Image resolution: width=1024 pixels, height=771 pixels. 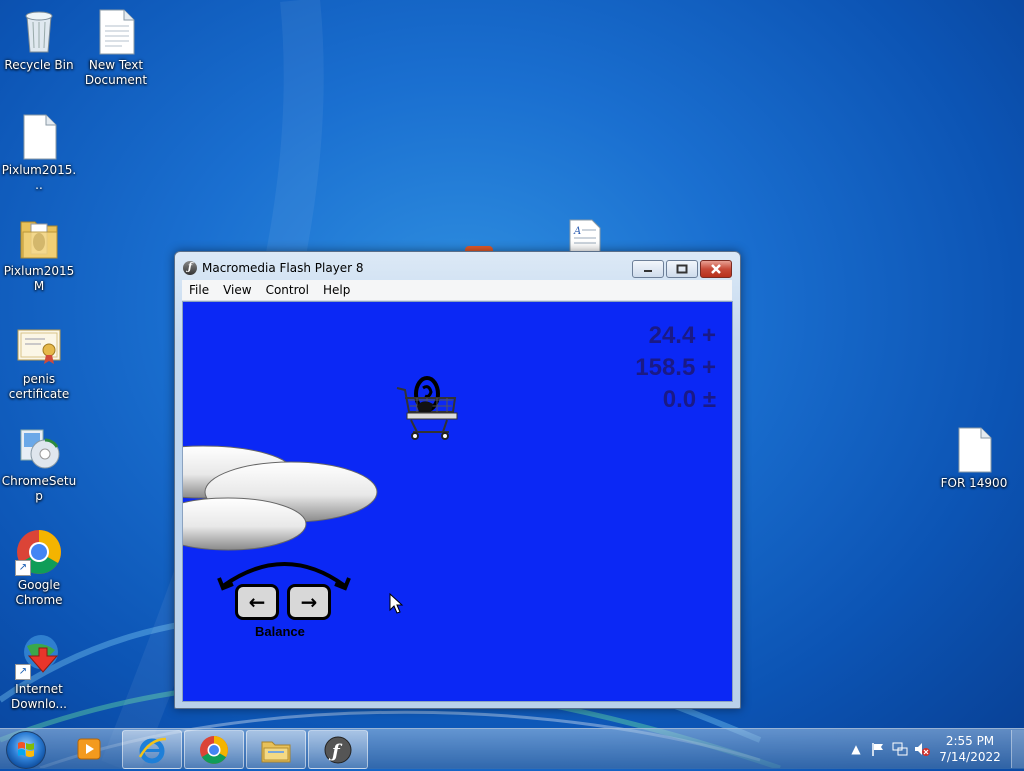 I want to click on taskbar-file-explorer, so click(x=276, y=749).